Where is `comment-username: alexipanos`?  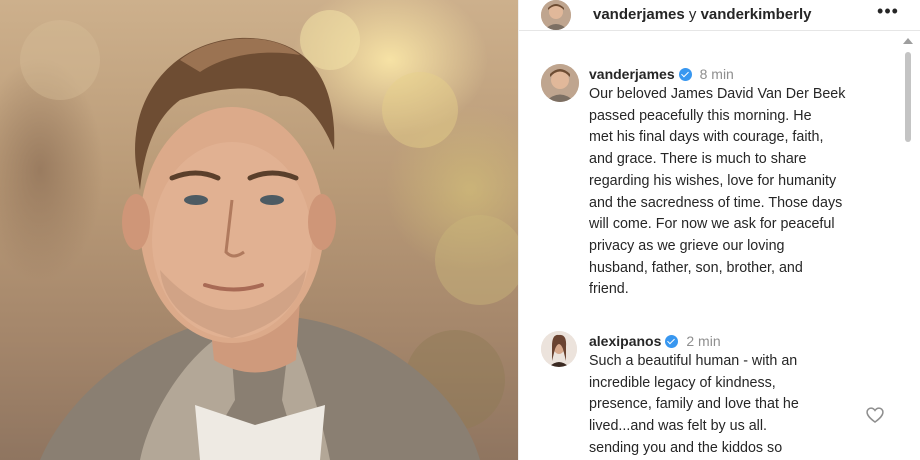
comment-username: alexipanos is located at coordinates (625, 341).